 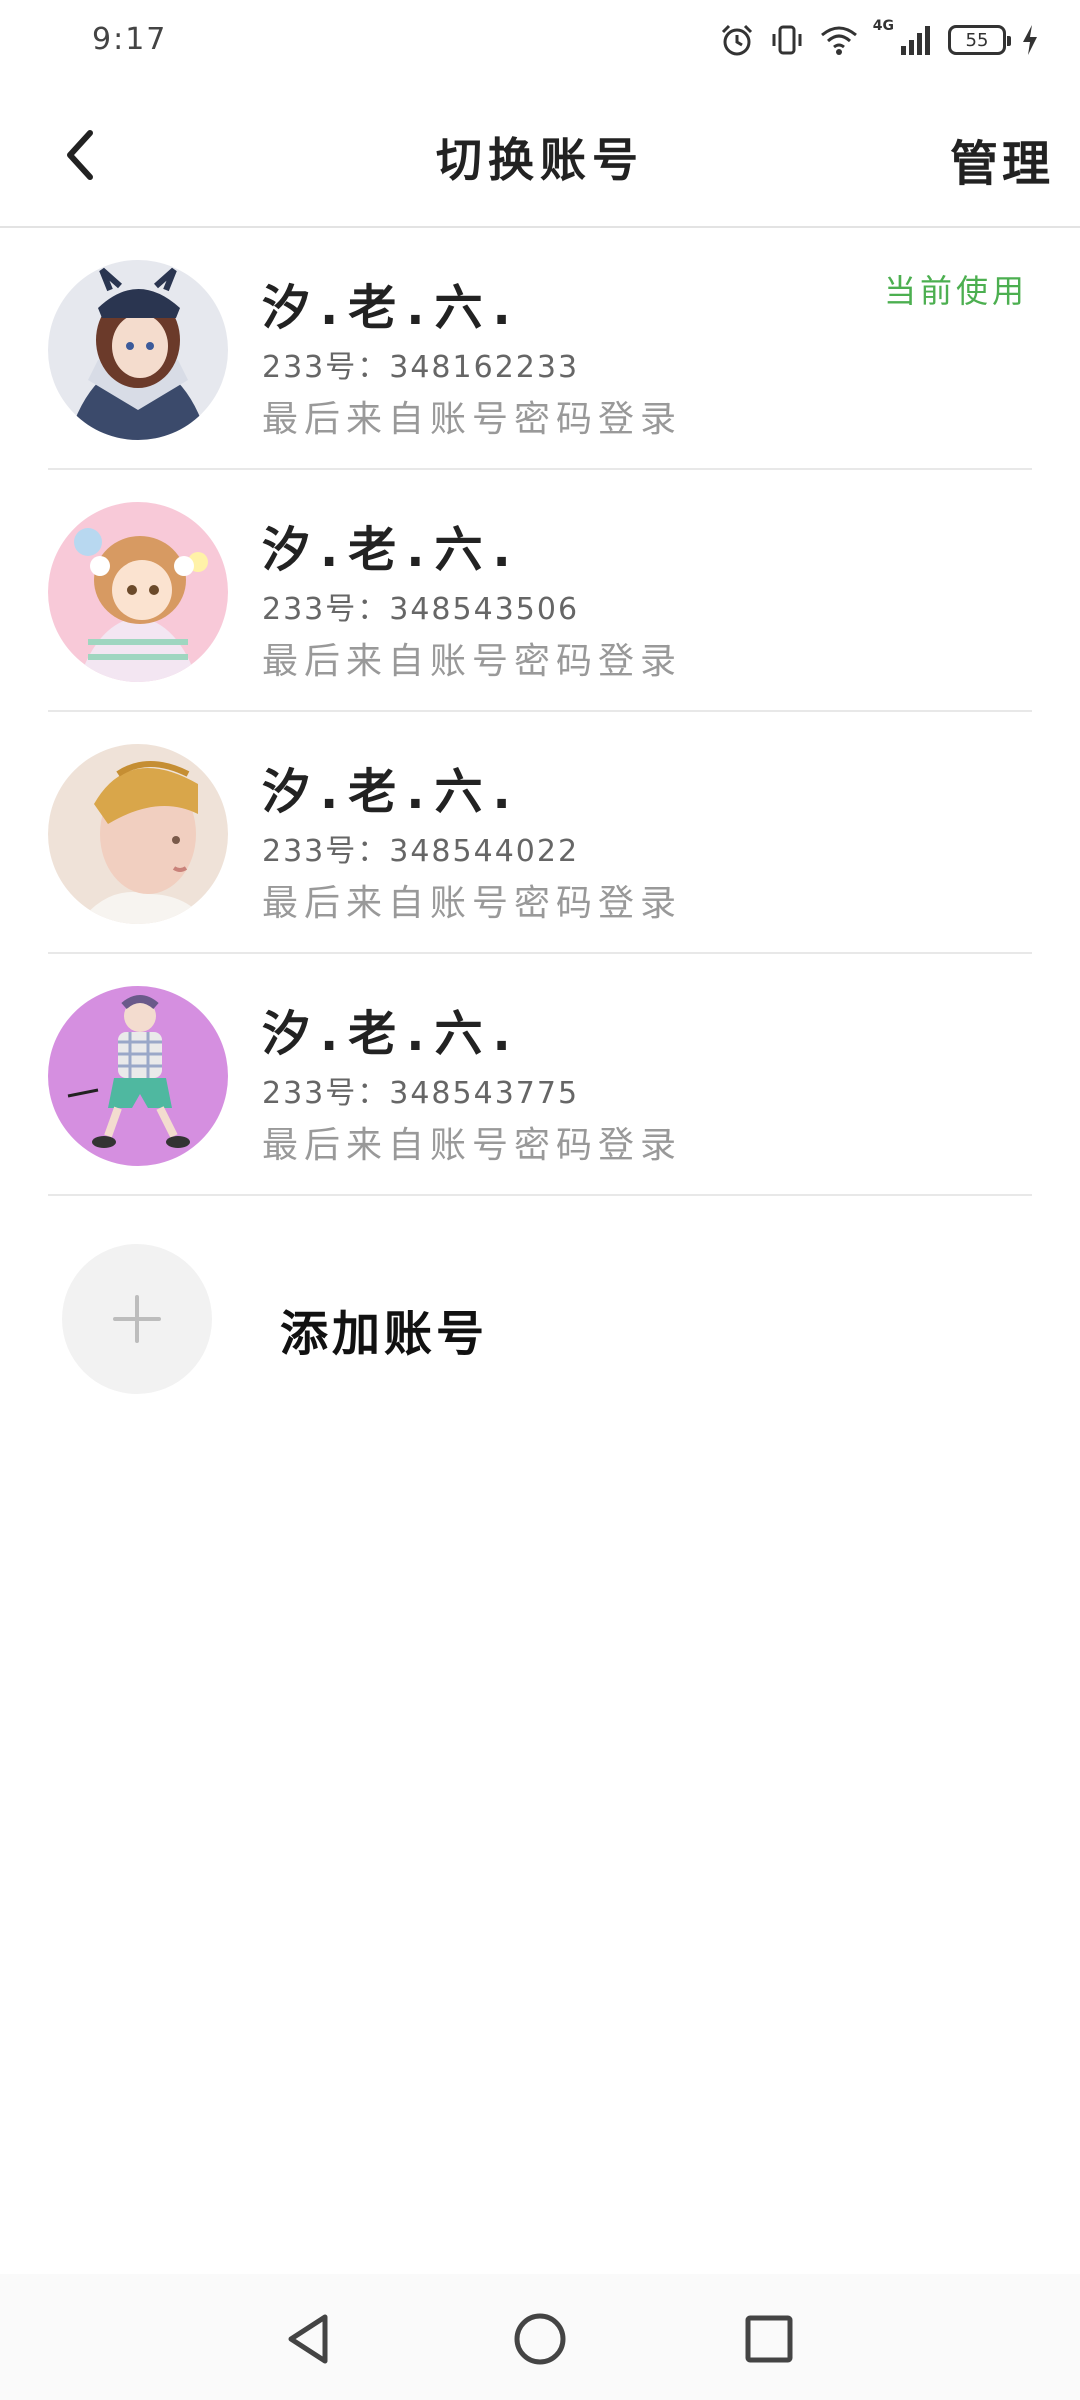 I want to click on add-account-button: 添加账号, so click(x=362, y=1319).